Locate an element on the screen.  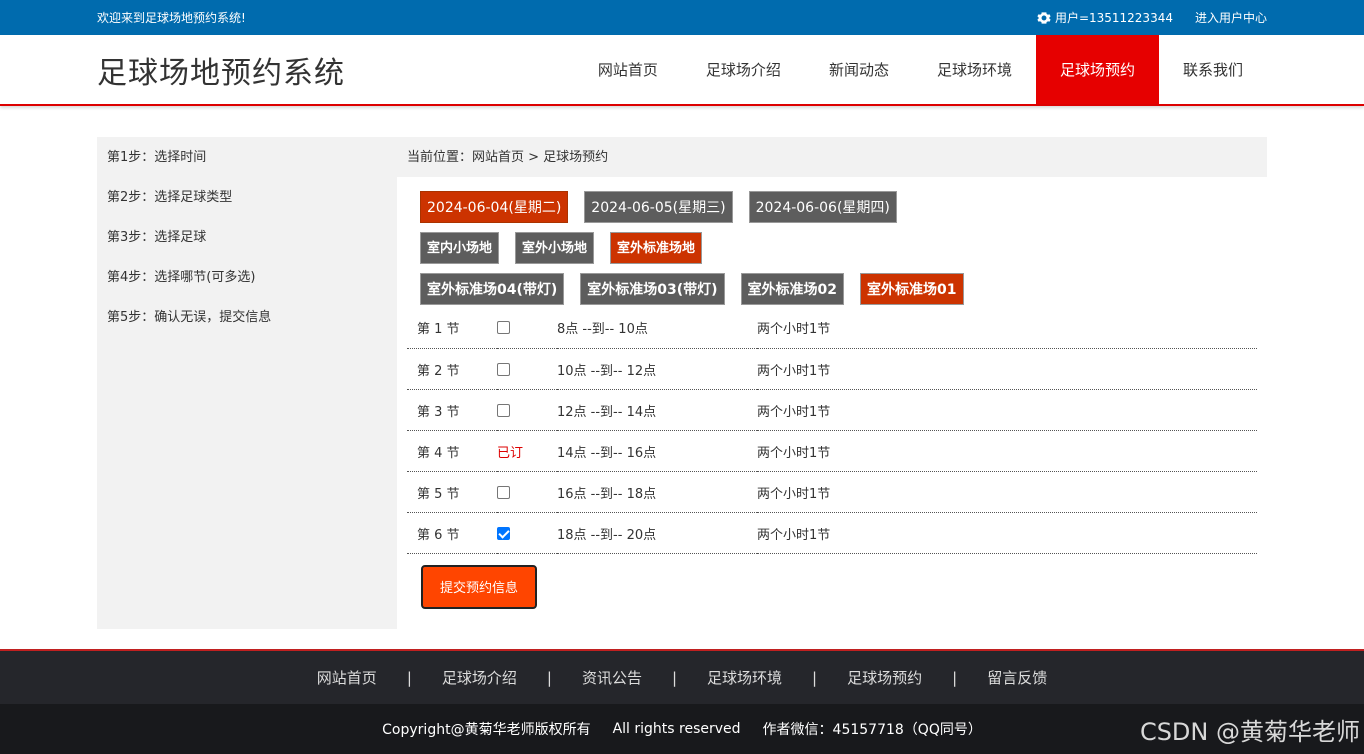
site-logo: 足球场地预约系统 is located at coordinates (221, 70).